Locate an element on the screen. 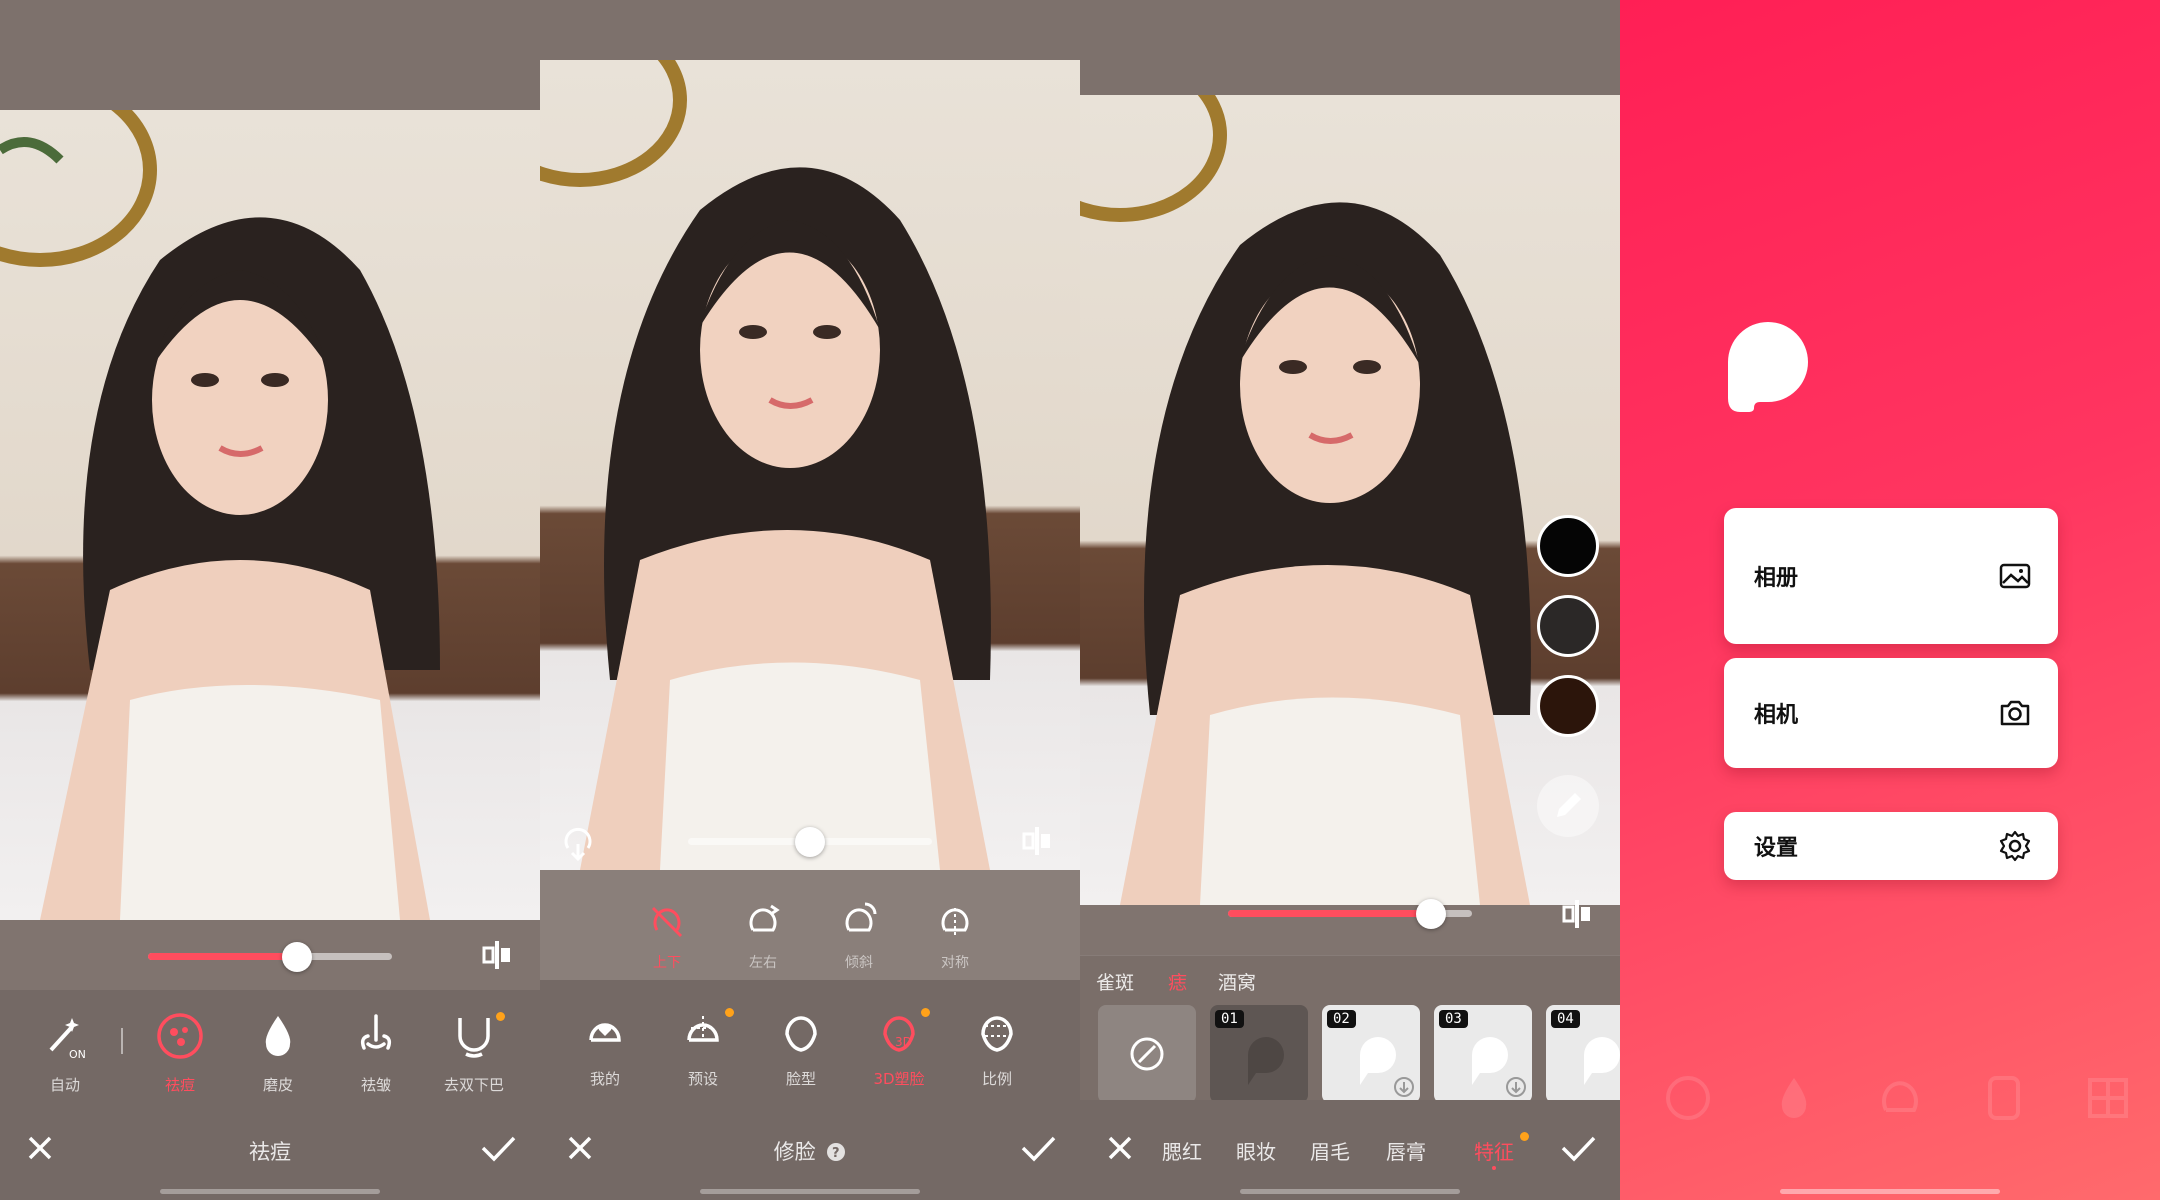  gallery-icon is located at coordinates (2015, 576).